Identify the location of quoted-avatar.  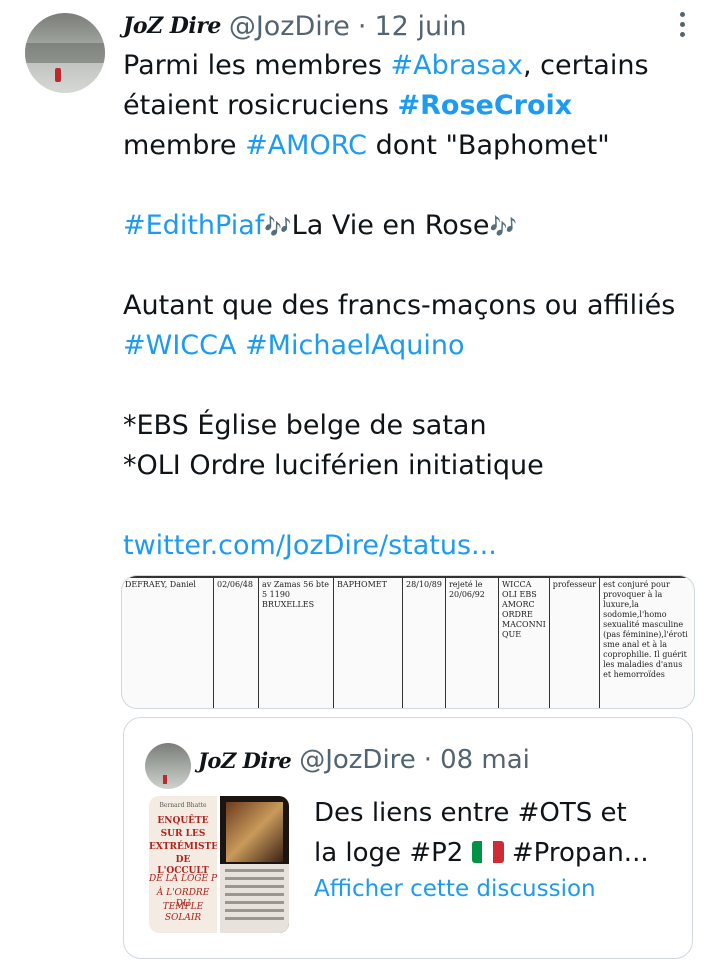
(168, 766).